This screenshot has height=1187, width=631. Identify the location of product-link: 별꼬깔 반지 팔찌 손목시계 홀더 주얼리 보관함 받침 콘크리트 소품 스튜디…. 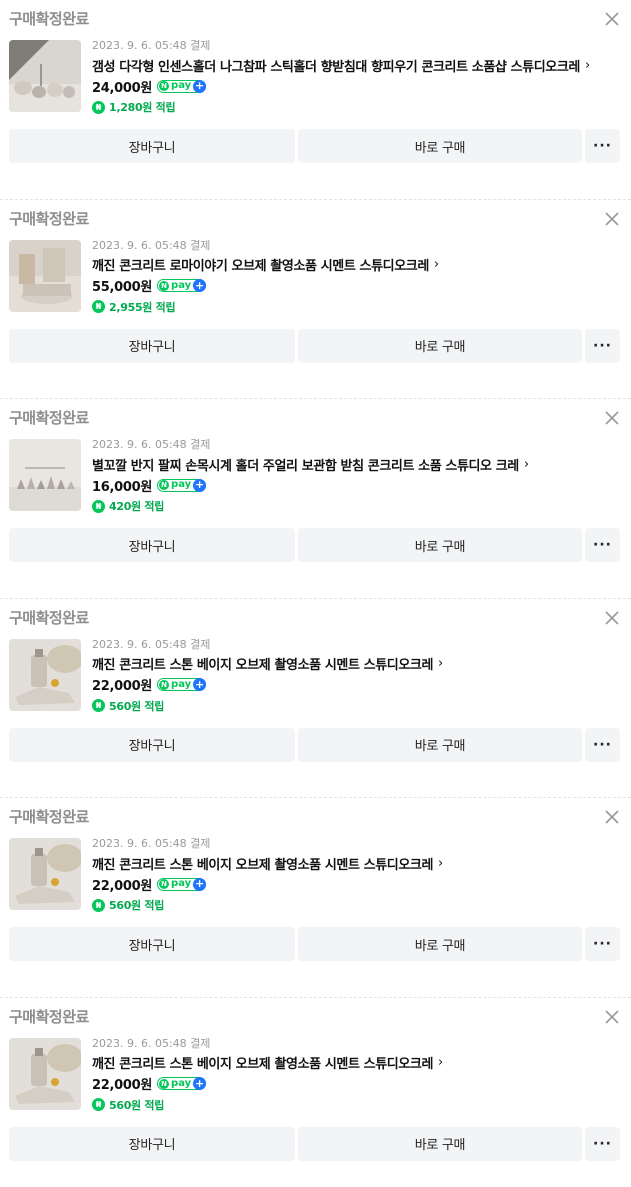
(357, 464).